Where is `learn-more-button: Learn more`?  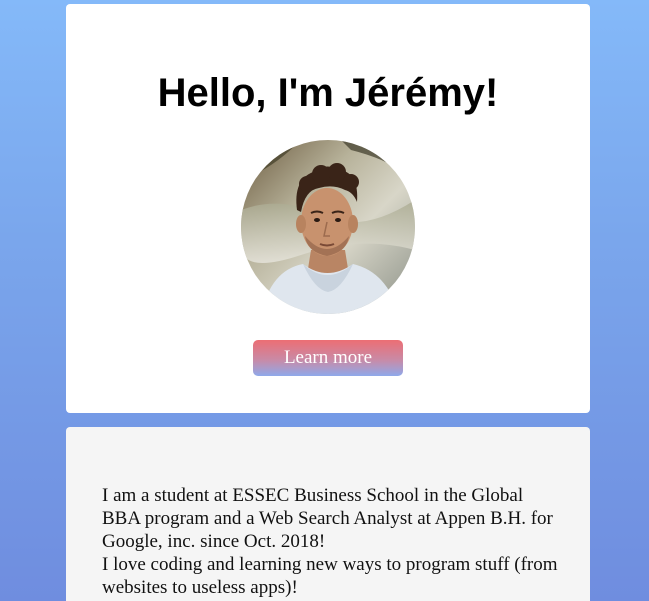 learn-more-button: Learn more is located at coordinates (328, 358).